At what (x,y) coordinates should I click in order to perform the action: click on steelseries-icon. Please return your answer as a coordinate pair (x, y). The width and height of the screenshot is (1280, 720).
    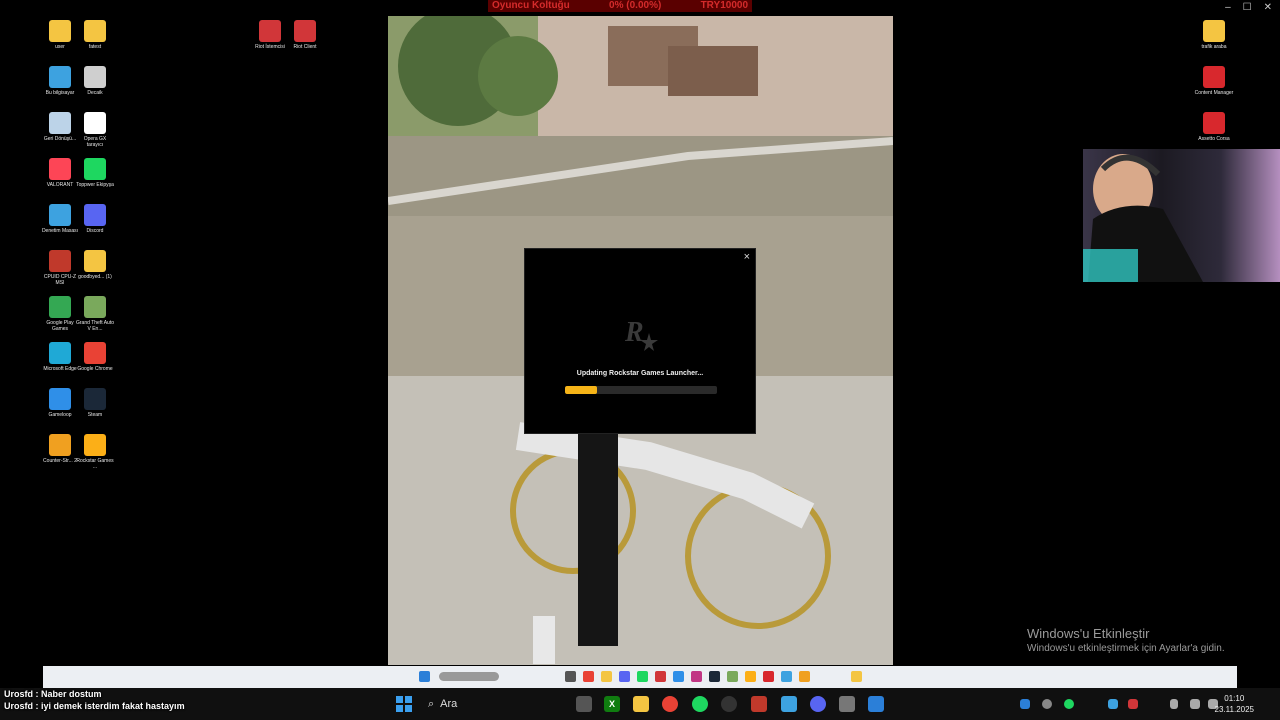
    Looking at the image, I should click on (729, 704).